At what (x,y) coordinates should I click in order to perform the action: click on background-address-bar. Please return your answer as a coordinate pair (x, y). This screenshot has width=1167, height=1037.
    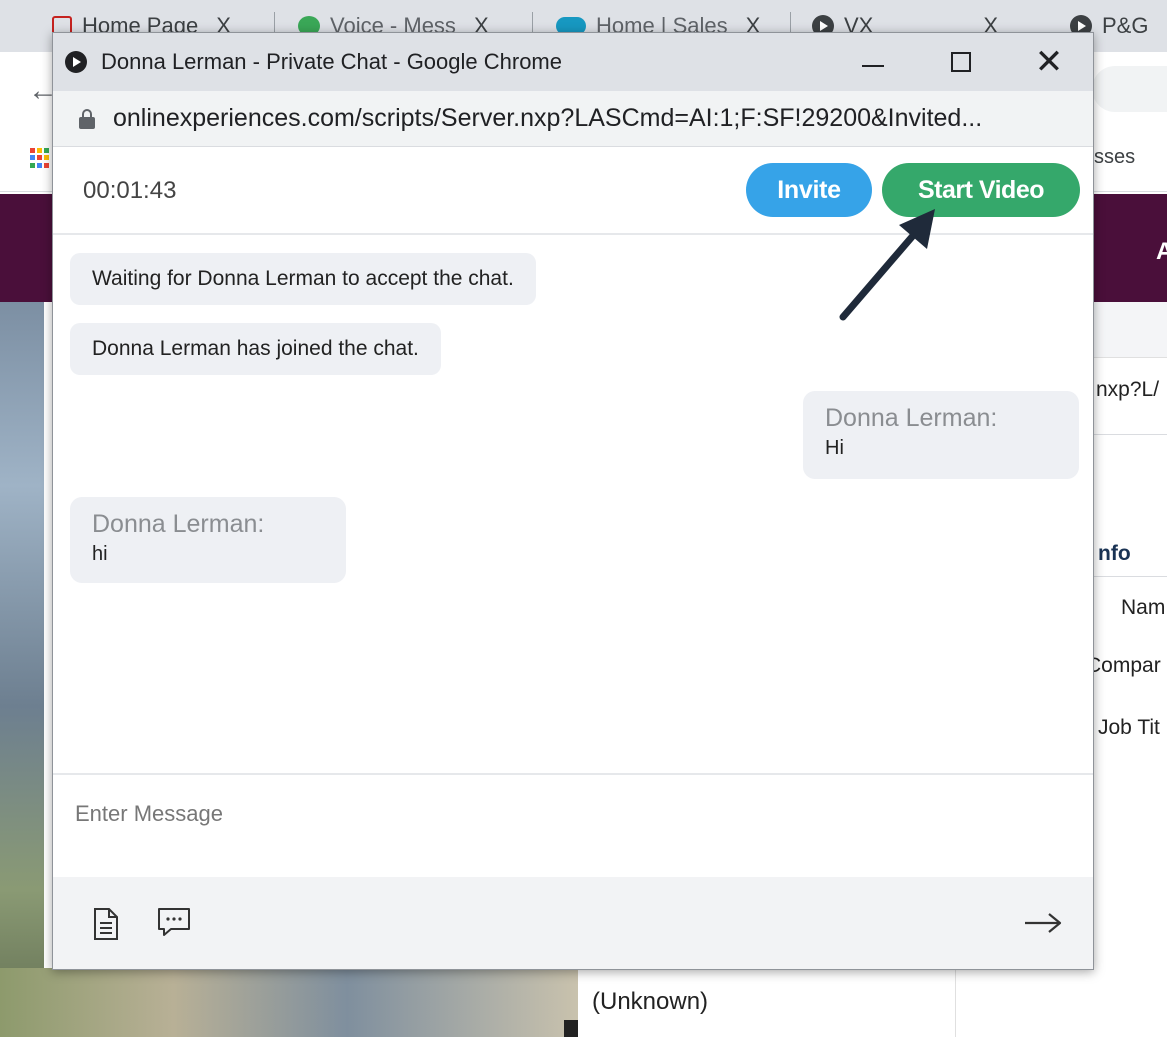
    Looking at the image, I should click on (1129, 89).